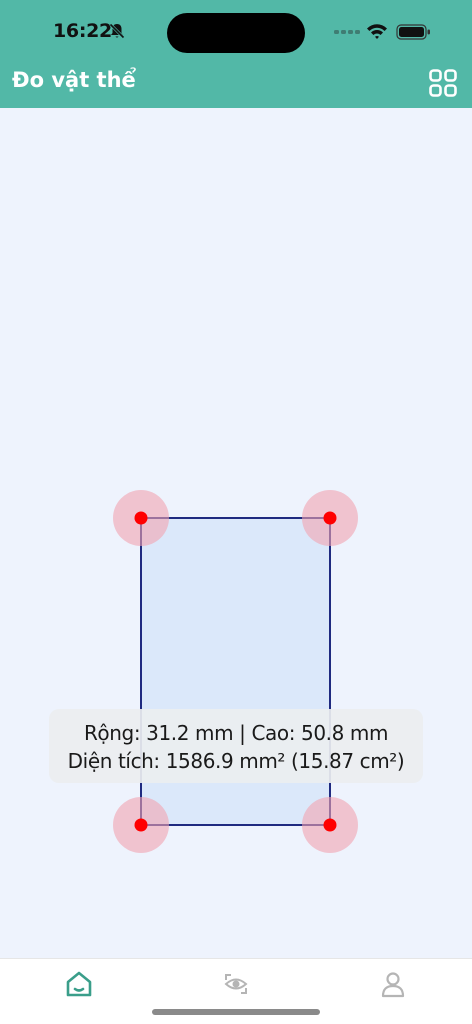  Describe the element at coordinates (141, 825) in the screenshot. I see `handle-bottom-left` at that location.